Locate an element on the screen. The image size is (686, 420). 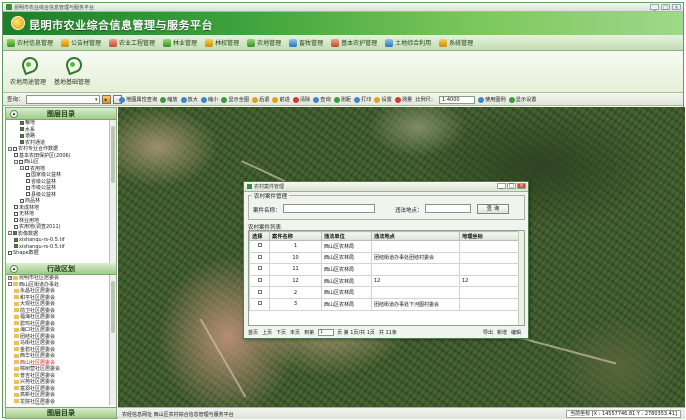
tool-forward: 前进 is located at coordinates (281, 99).